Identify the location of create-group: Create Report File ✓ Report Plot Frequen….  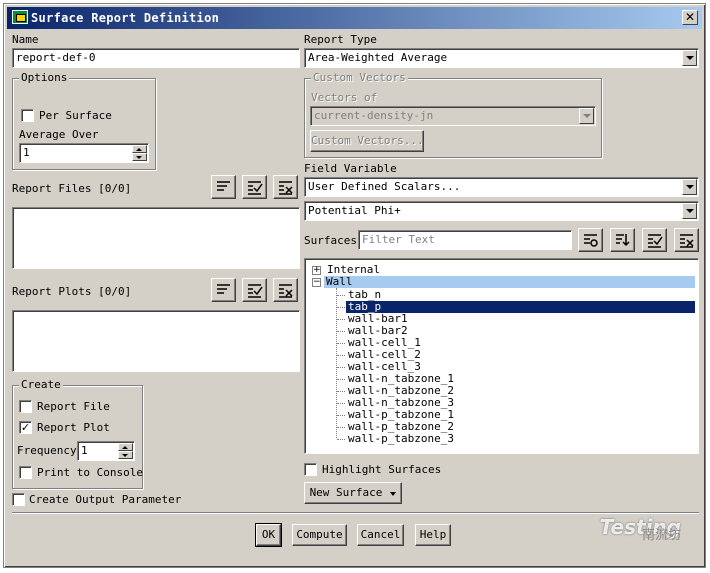
(77, 433).